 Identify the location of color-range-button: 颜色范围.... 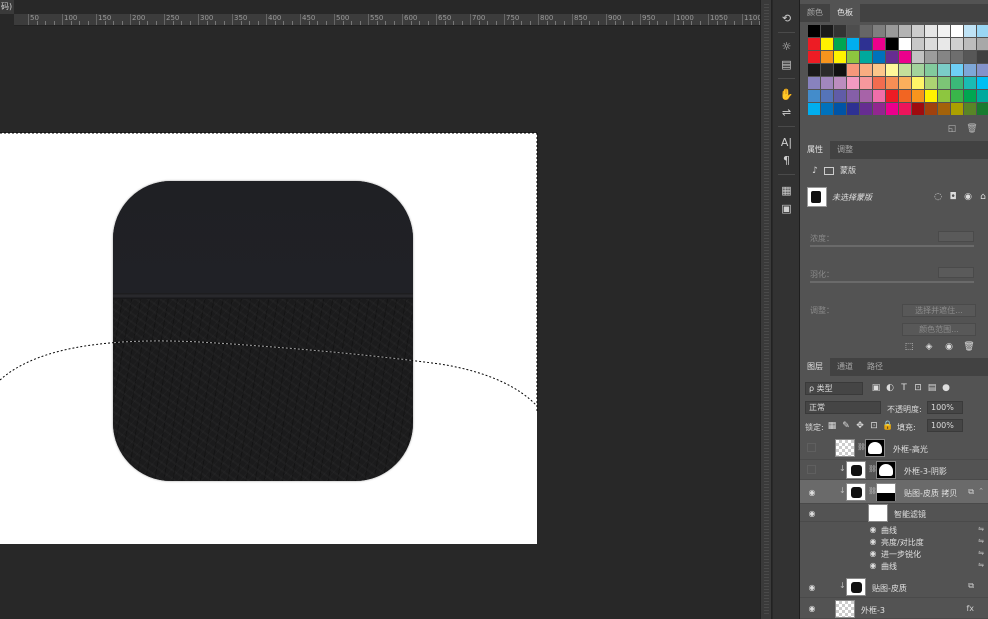
(939, 329).